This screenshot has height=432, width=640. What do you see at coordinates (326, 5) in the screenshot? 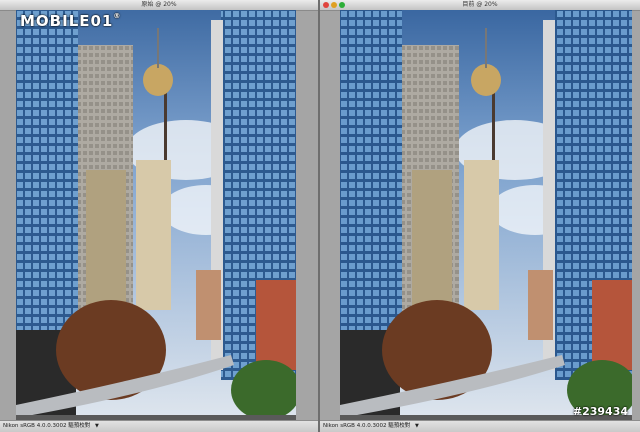
I see `close-icon` at bounding box center [326, 5].